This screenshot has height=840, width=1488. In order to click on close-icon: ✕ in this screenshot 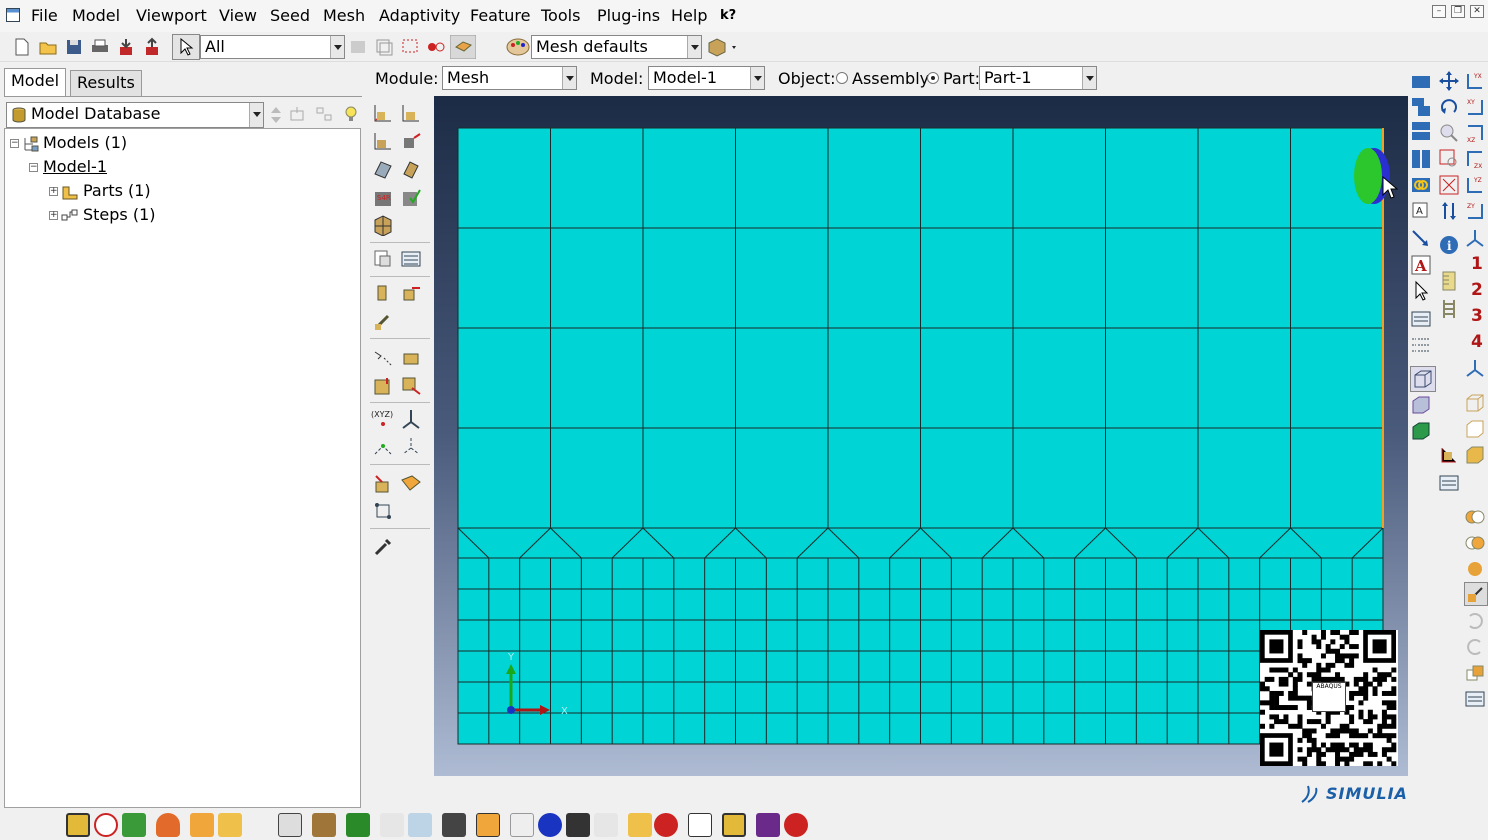, I will do `click(1477, 11)`.